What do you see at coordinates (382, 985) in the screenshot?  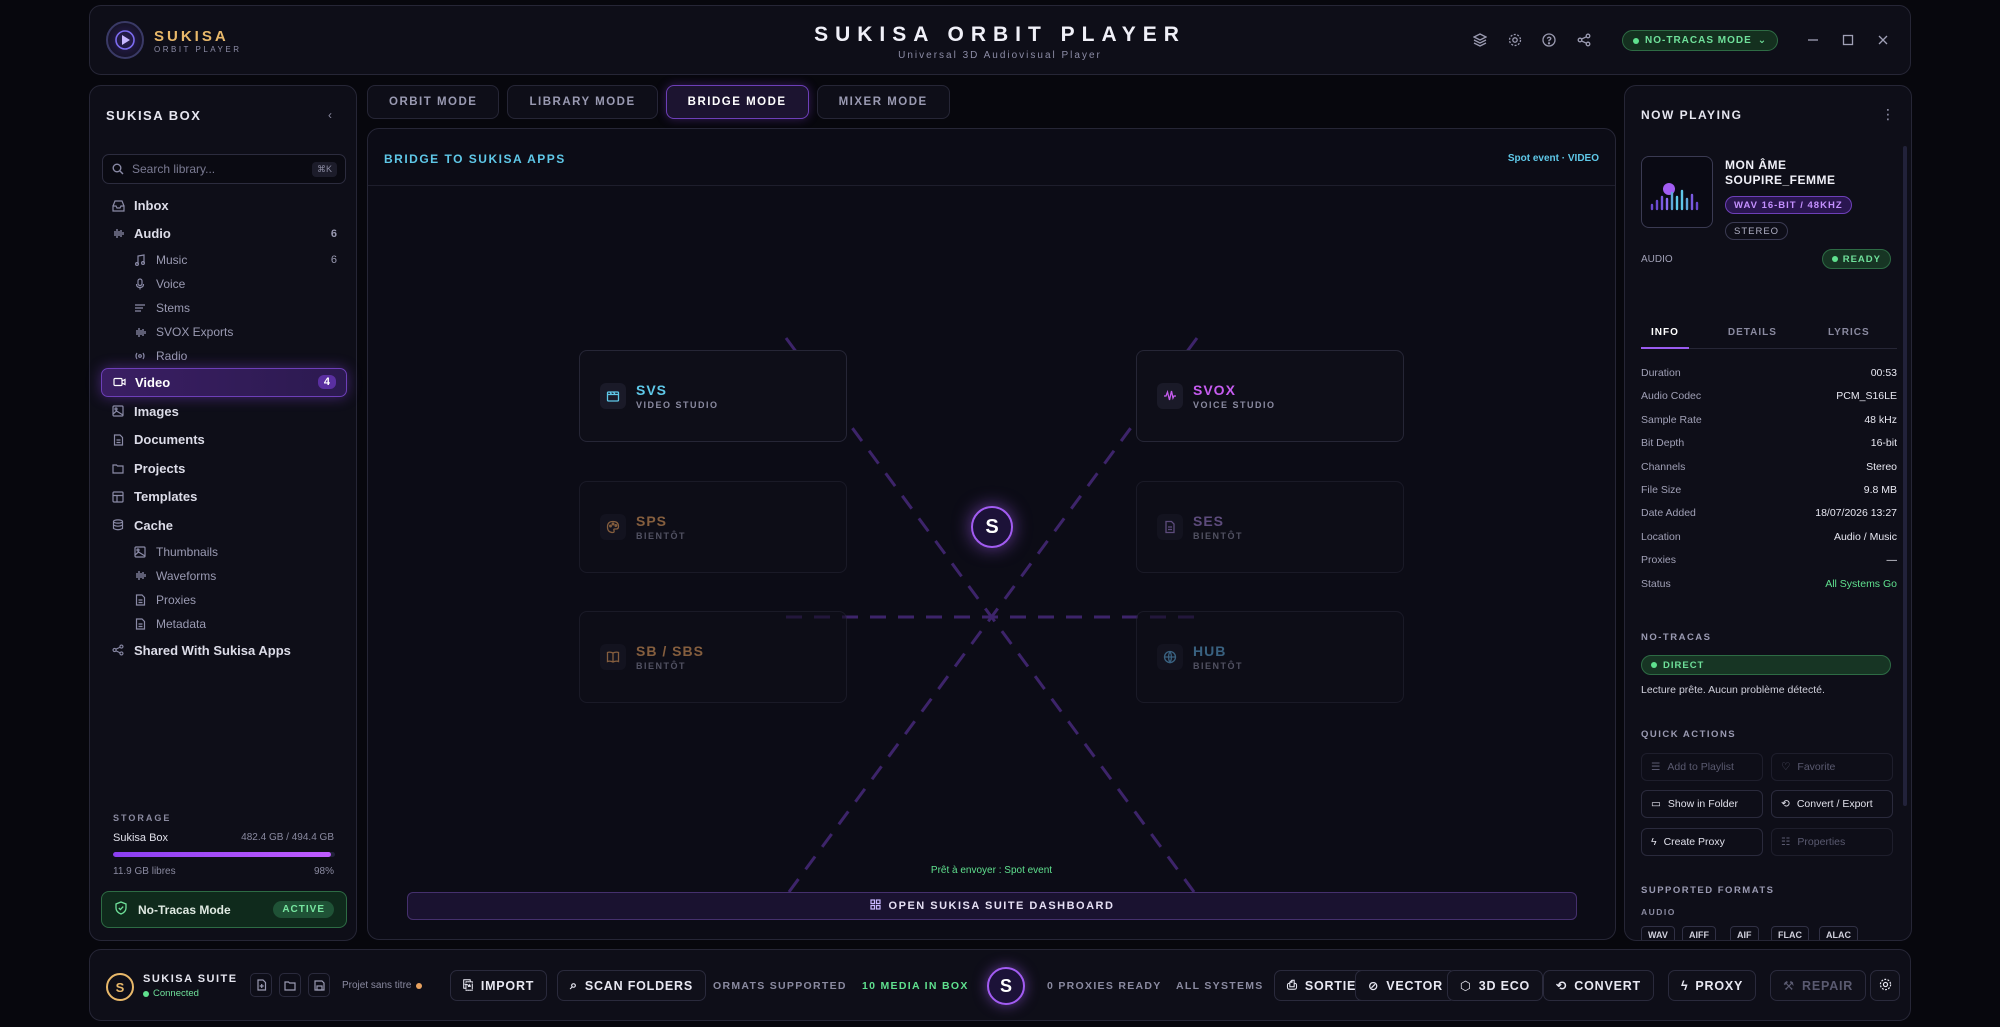 I see `project-name: Projet sans titre` at bounding box center [382, 985].